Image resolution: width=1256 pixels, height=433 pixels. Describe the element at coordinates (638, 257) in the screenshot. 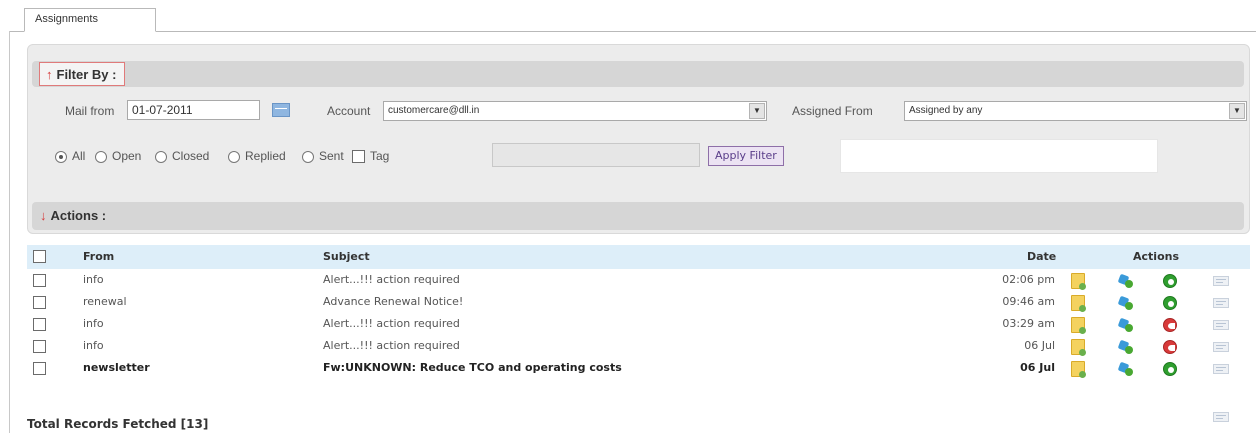

I see `table-header: From Subject Date Actions` at that location.